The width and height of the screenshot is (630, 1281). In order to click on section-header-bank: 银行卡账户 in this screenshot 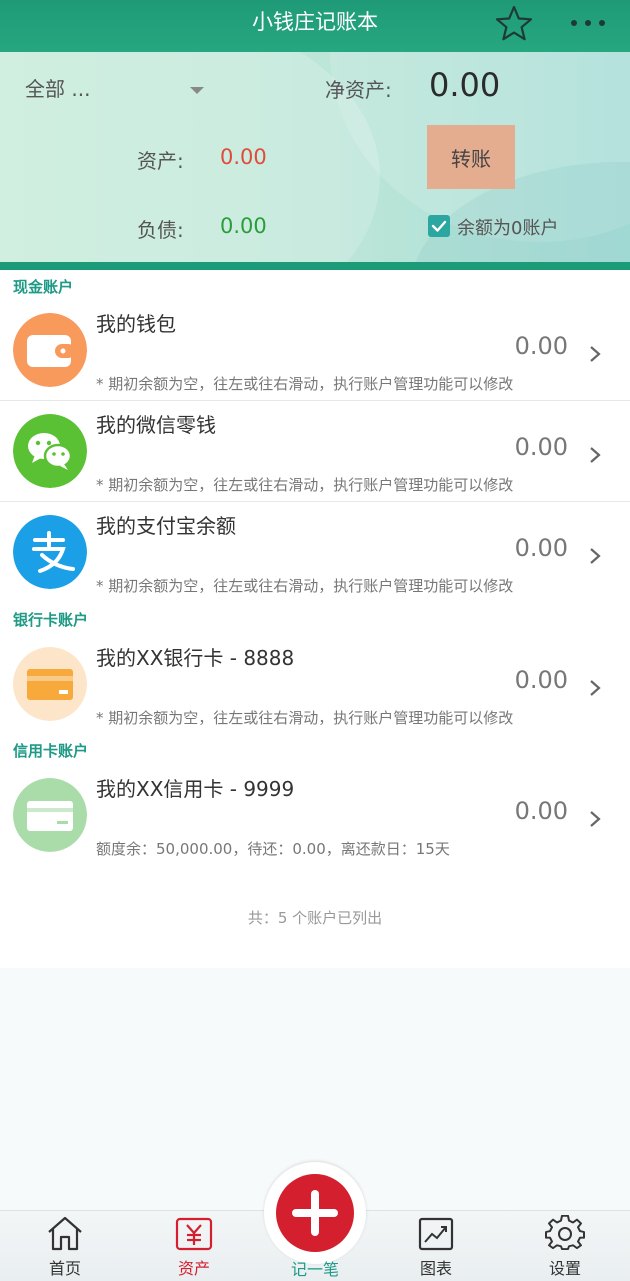, I will do `click(51, 620)`.